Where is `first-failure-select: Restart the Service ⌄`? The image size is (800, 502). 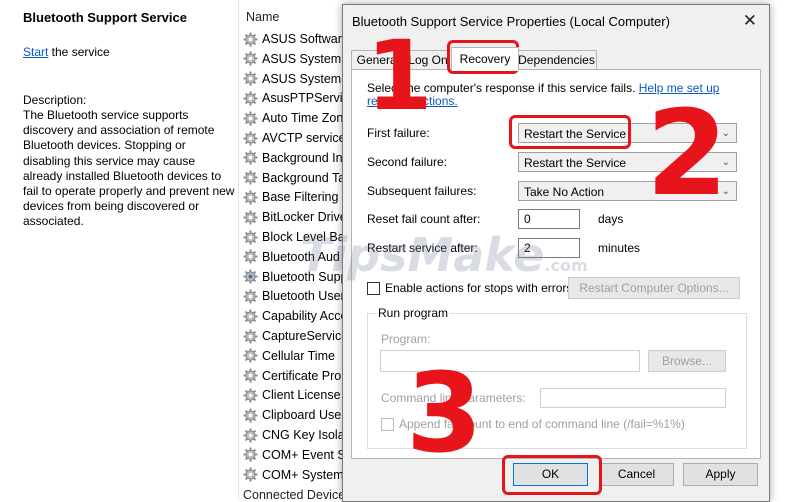
first-failure-select: Restart the Service ⌄ is located at coordinates (627, 133).